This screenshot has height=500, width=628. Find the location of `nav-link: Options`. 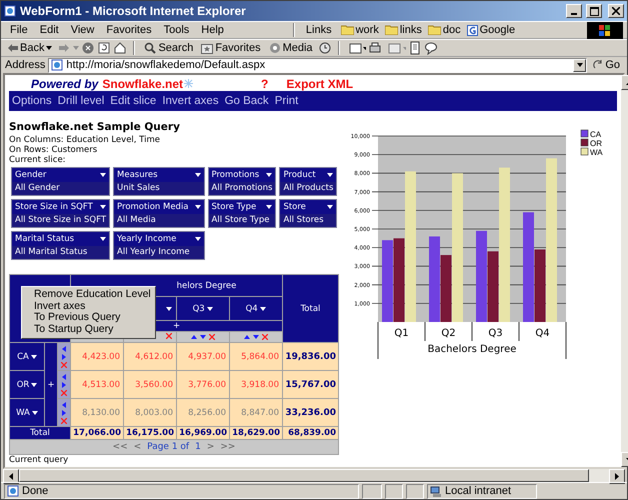

nav-link: Options is located at coordinates (32, 101).